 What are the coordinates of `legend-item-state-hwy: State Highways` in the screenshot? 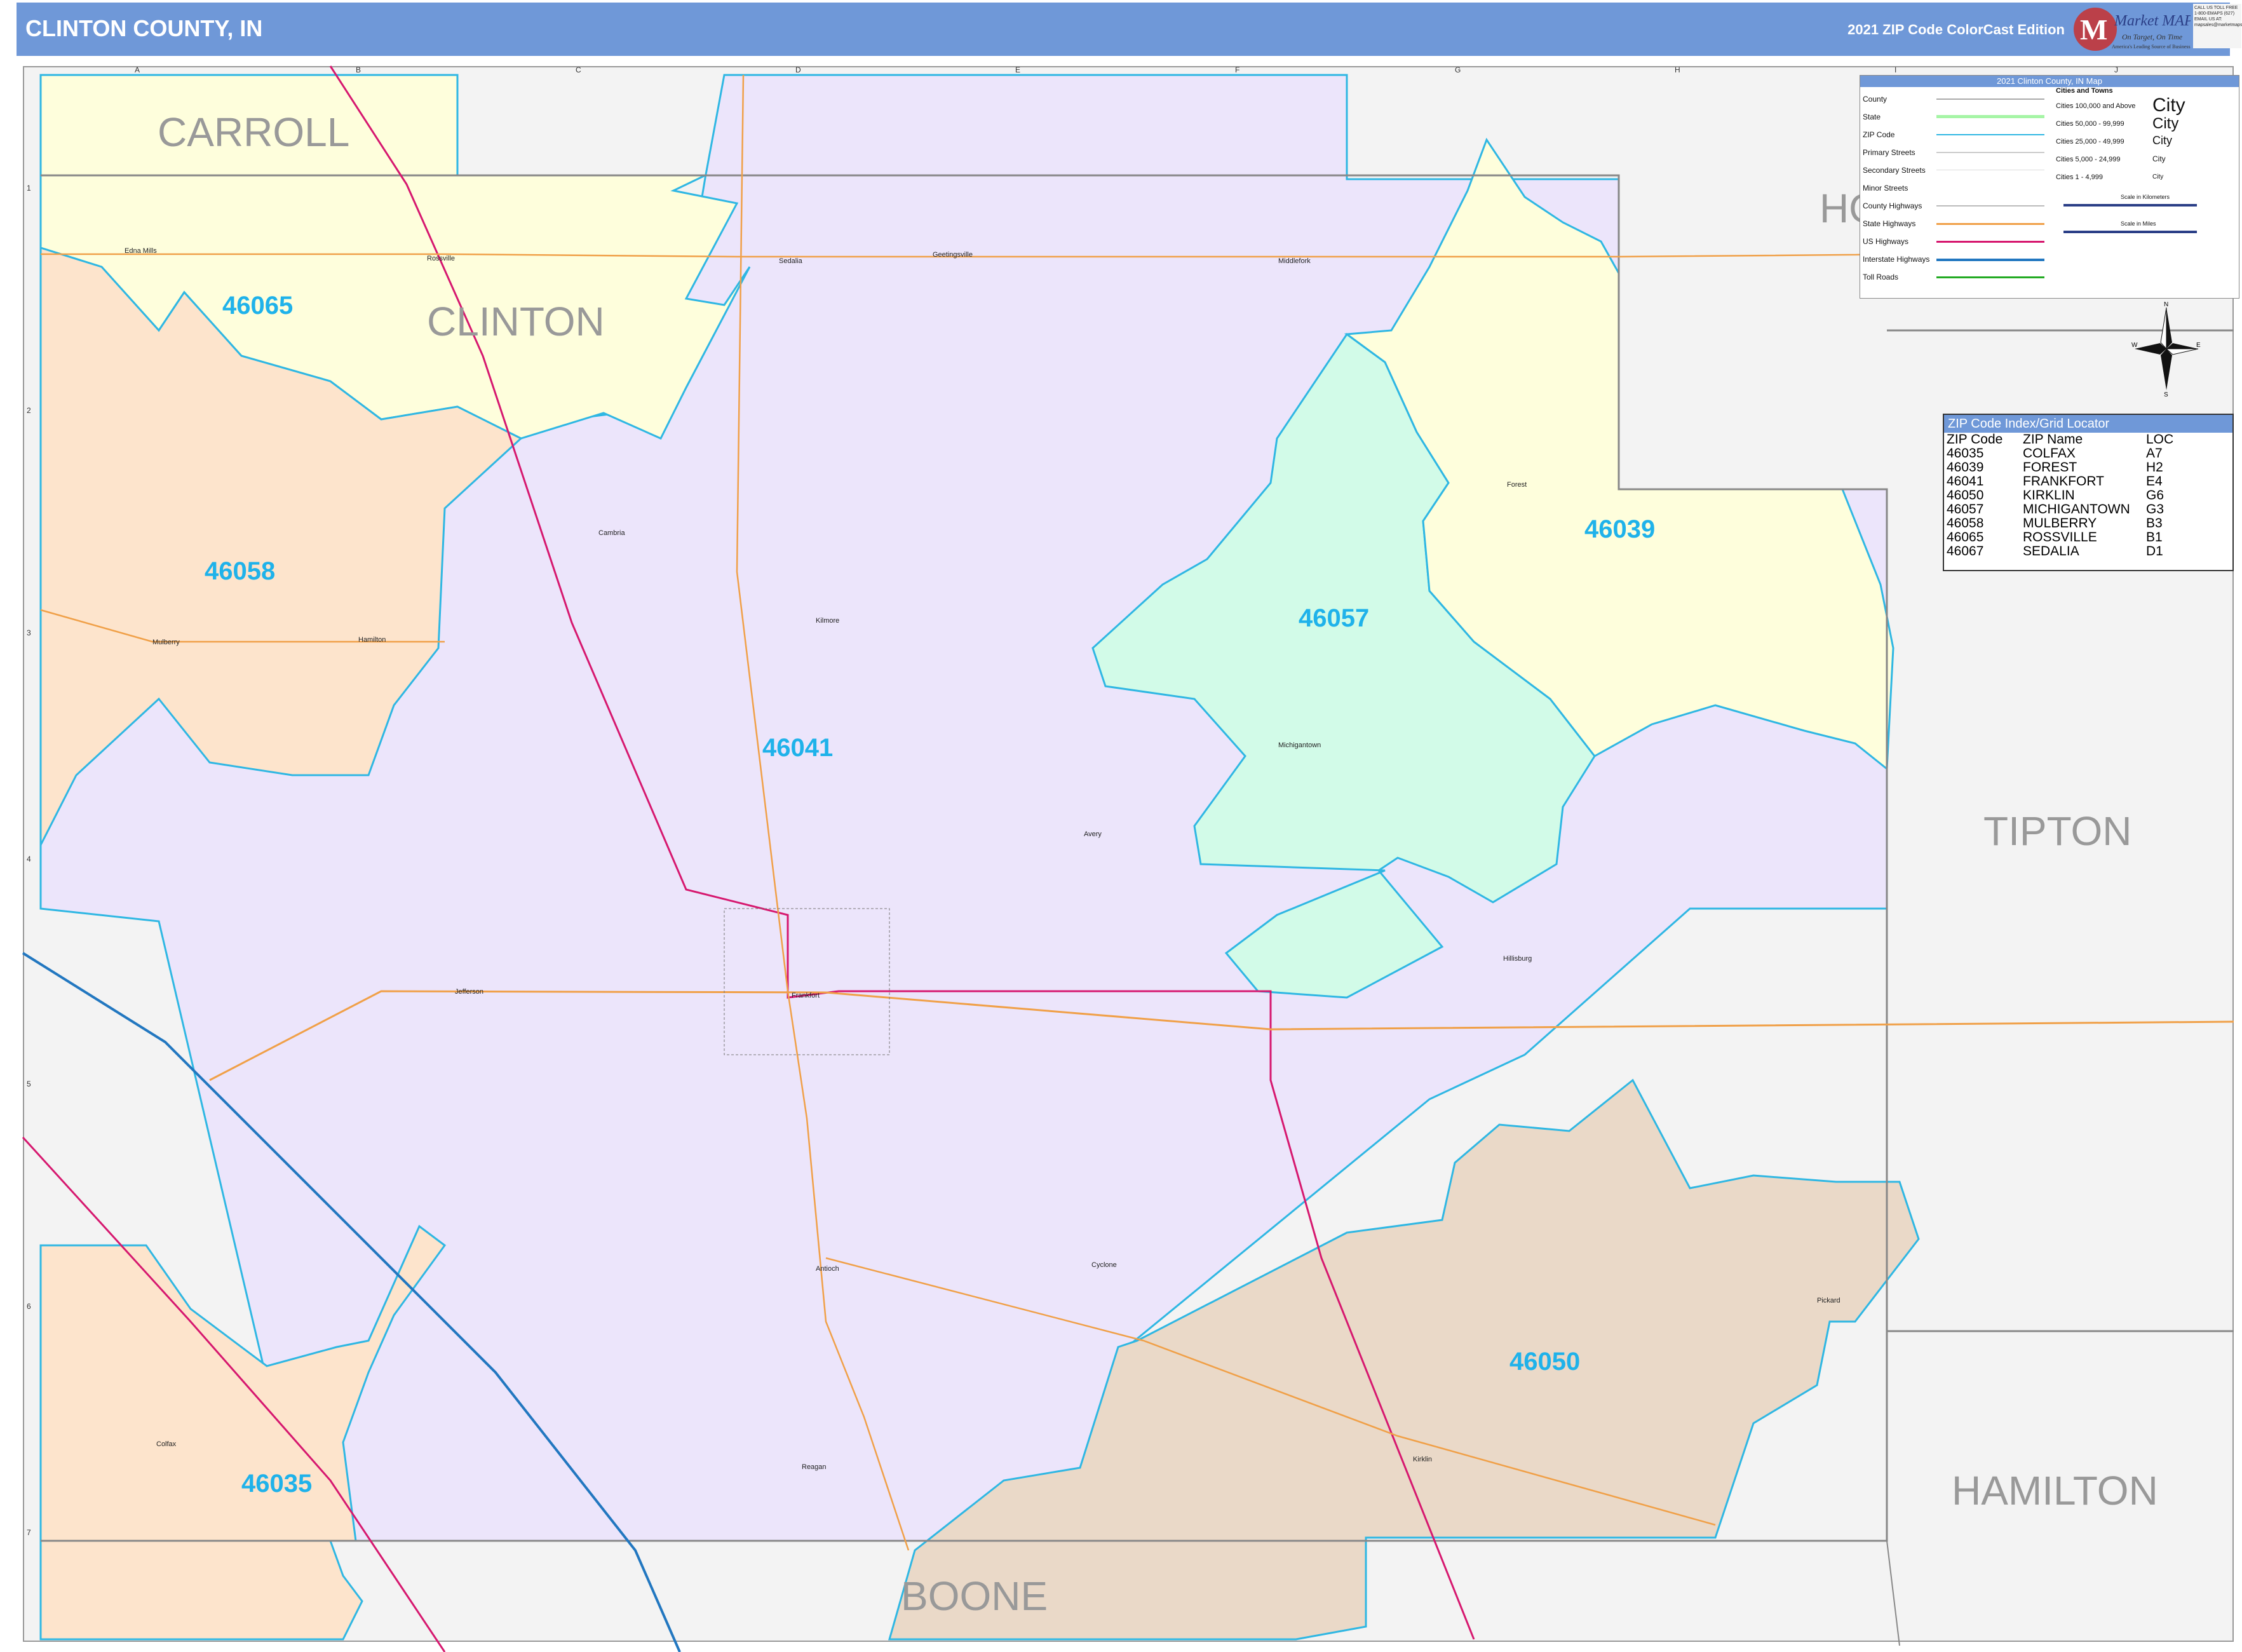 It's located at (1889, 224).